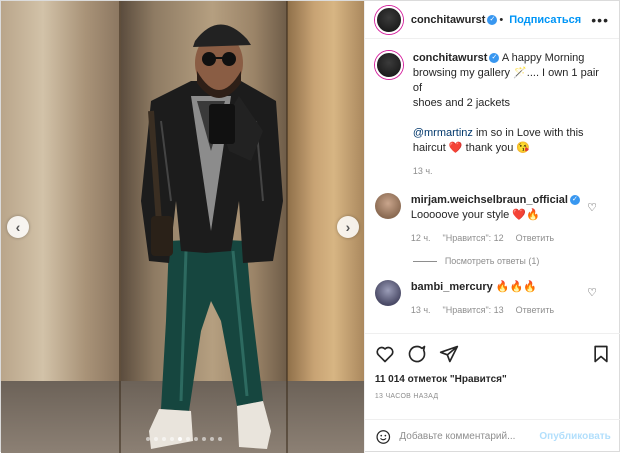 This screenshot has width=620, height=453. Describe the element at coordinates (493, 379) in the screenshot. I see `likes-count: 11 014 отметок "Нравится"` at that location.